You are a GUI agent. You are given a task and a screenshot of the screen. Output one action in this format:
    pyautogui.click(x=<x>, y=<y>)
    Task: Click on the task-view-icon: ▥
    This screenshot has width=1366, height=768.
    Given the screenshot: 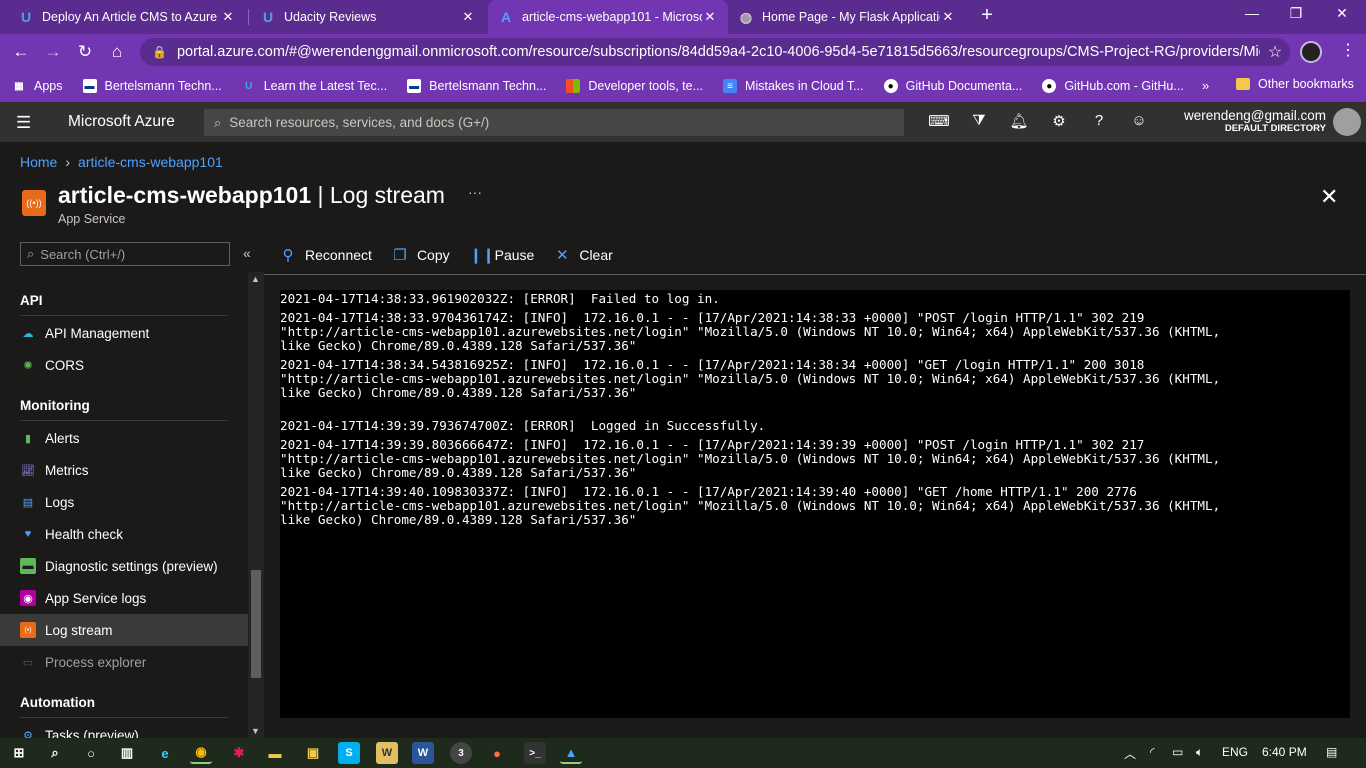 What is the action you would take?
    pyautogui.click(x=127, y=753)
    